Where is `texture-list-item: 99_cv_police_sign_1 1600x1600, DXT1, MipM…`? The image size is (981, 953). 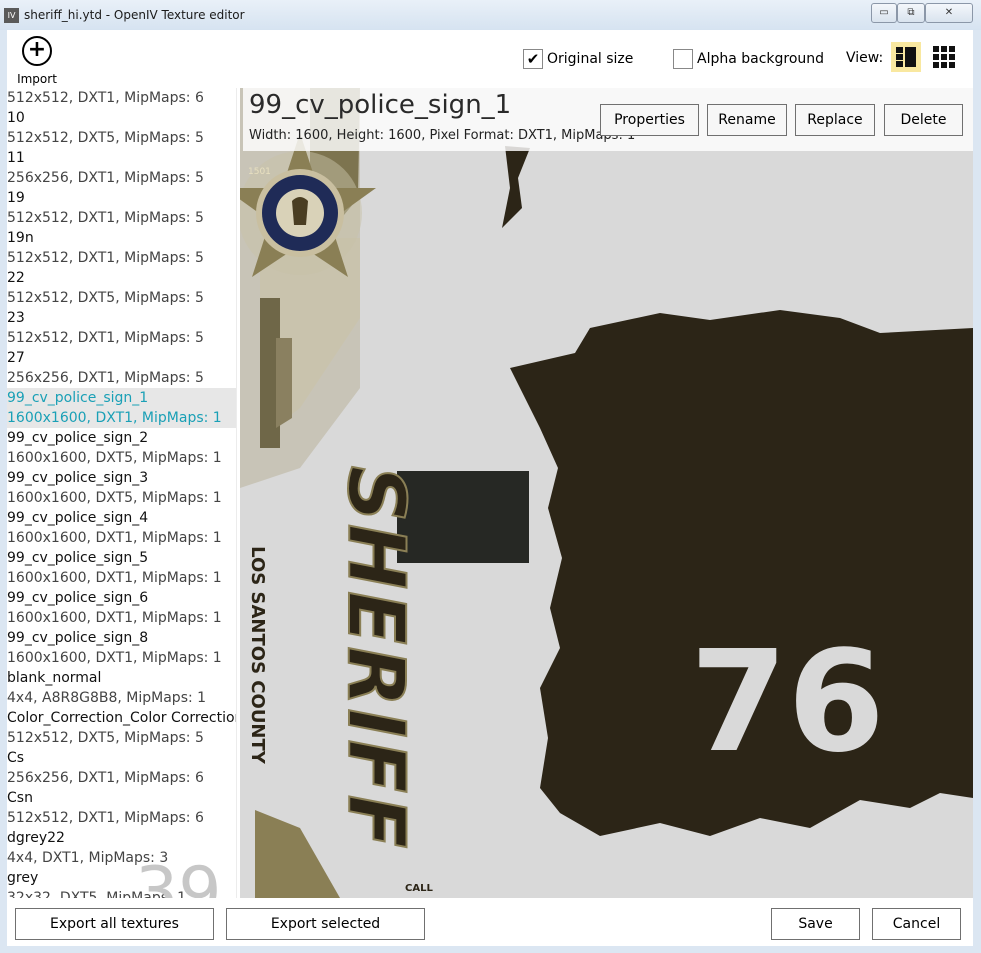
texture-list-item: 99_cv_police_sign_1 1600x1600, DXT1, MipM… is located at coordinates (121, 408).